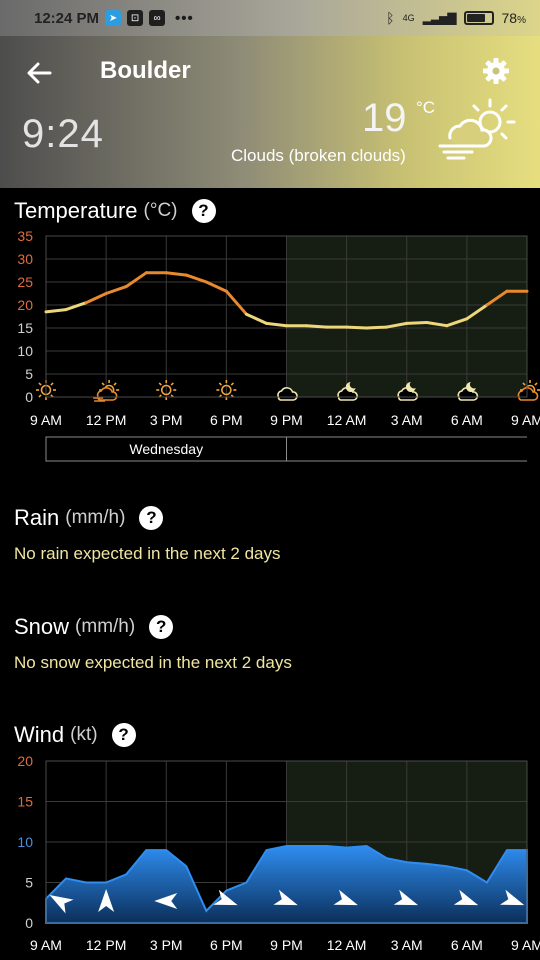 Image resolution: width=540 pixels, height=960 pixels. Describe the element at coordinates (123, 735) in the screenshot. I see `wind-help-icon: ?` at that location.